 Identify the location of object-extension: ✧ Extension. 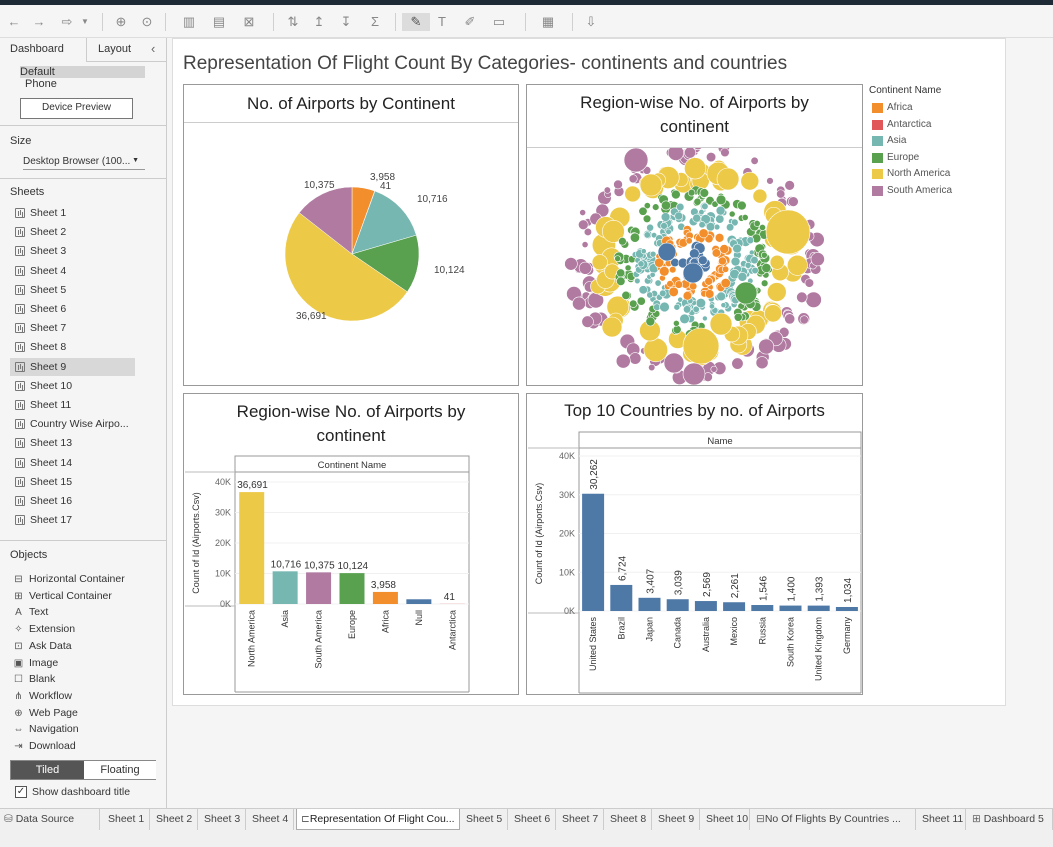
(42, 629).